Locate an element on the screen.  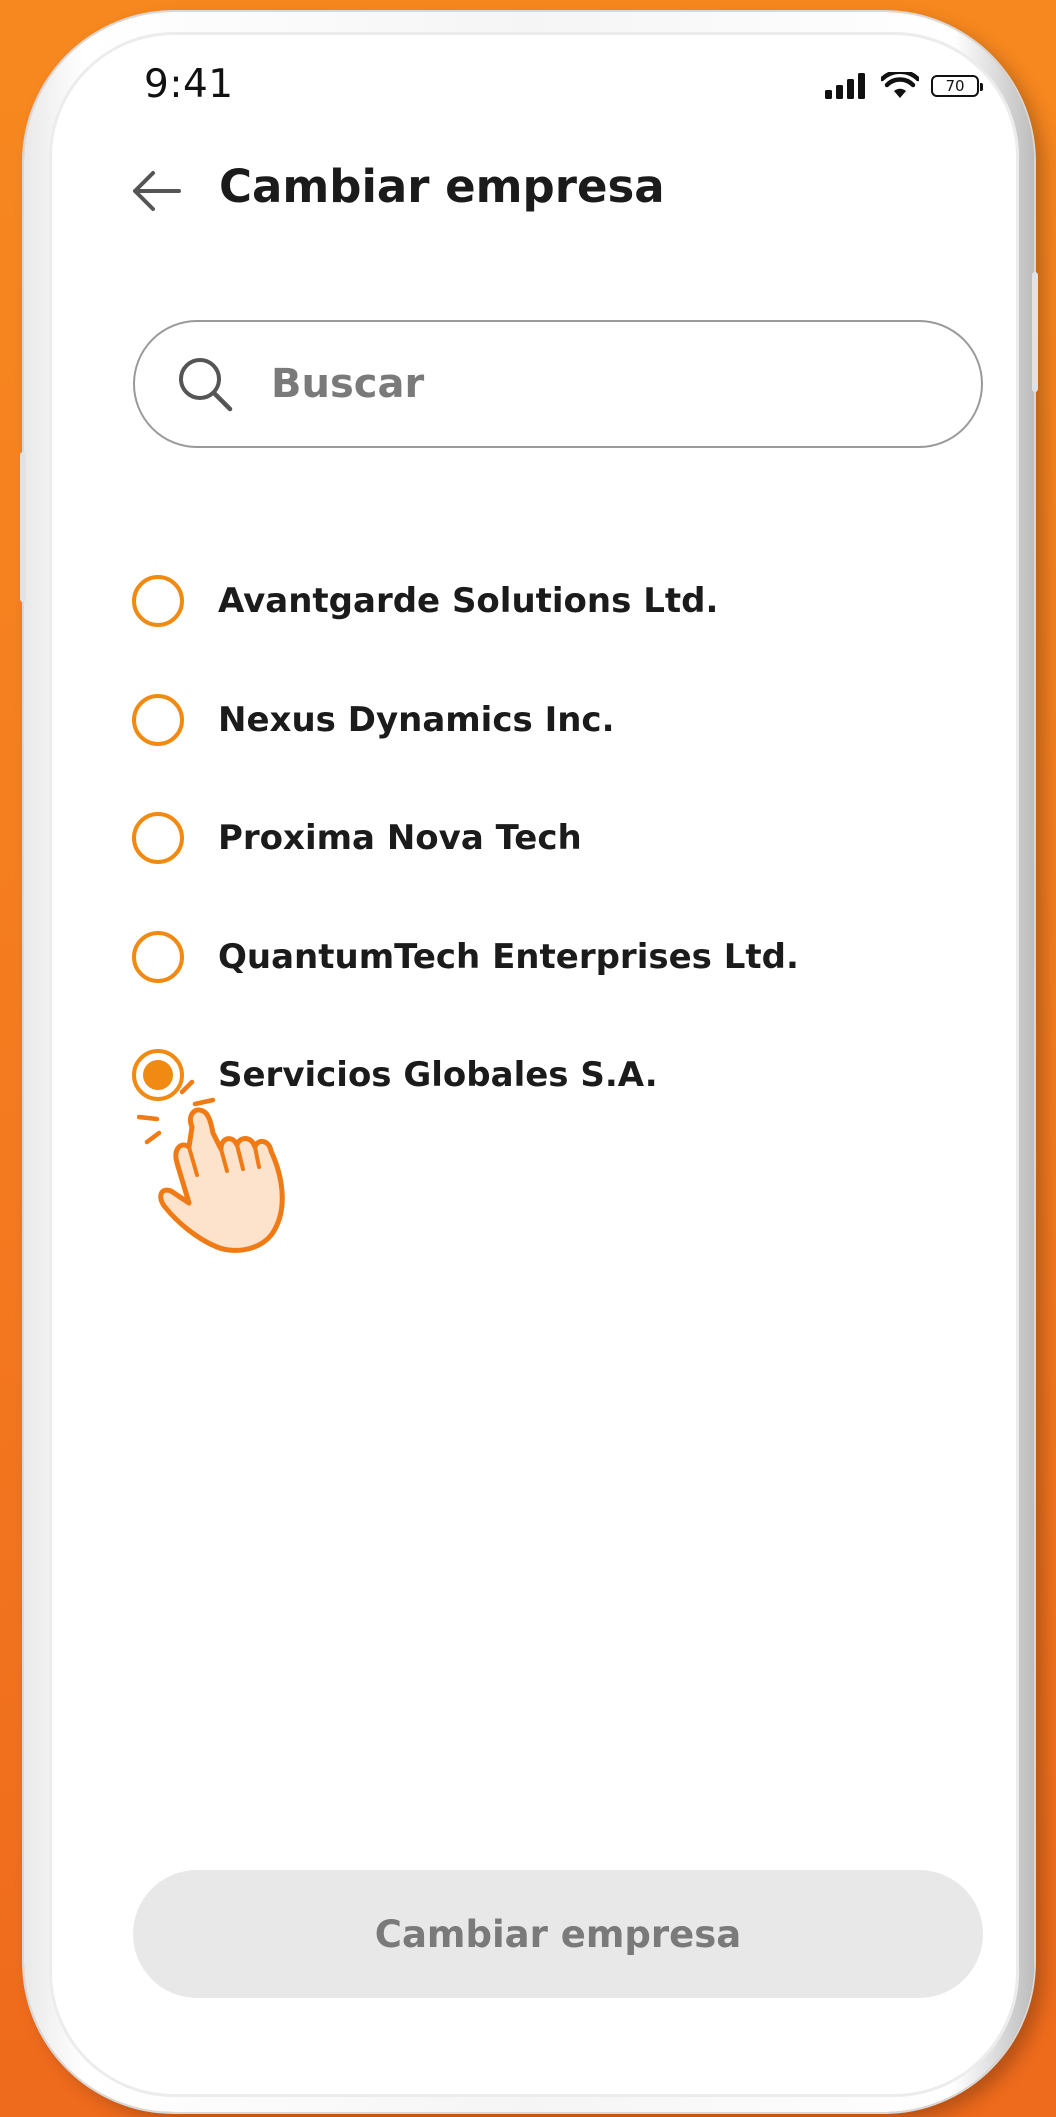
company-label: Proxima Nova Tech is located at coordinates (400, 838).